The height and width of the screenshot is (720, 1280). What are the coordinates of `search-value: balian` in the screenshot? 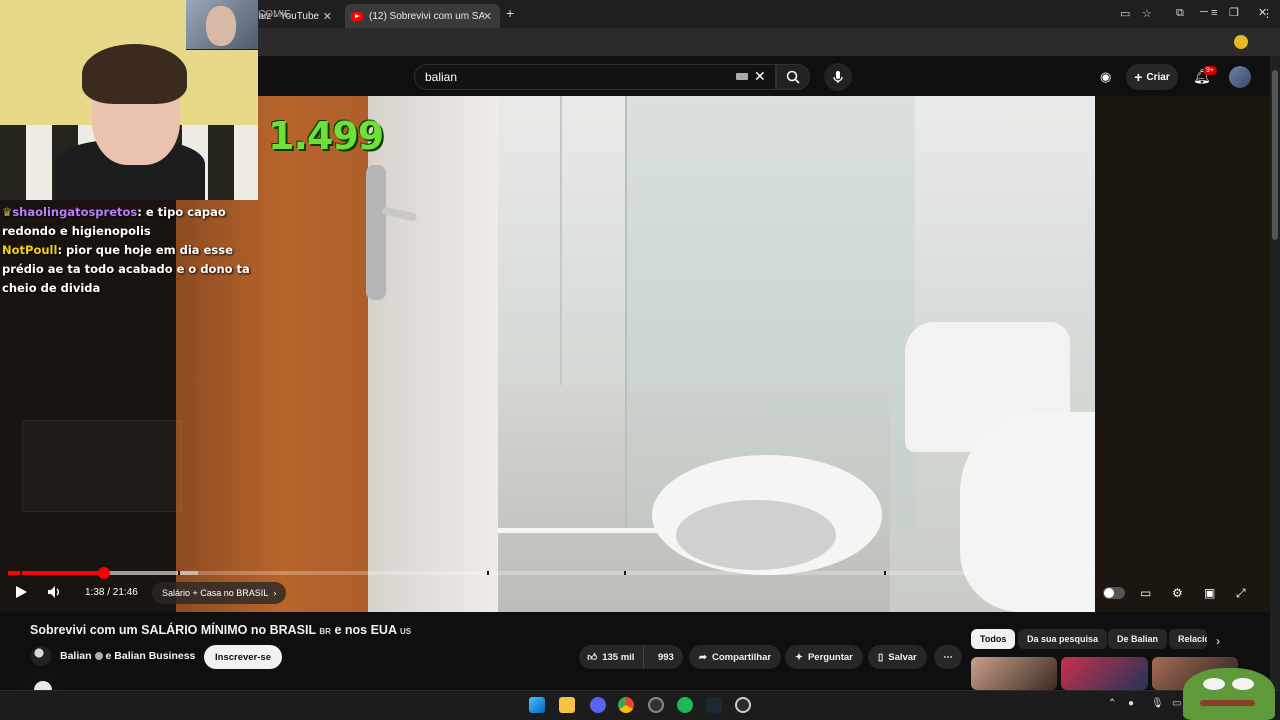 It's located at (441, 77).